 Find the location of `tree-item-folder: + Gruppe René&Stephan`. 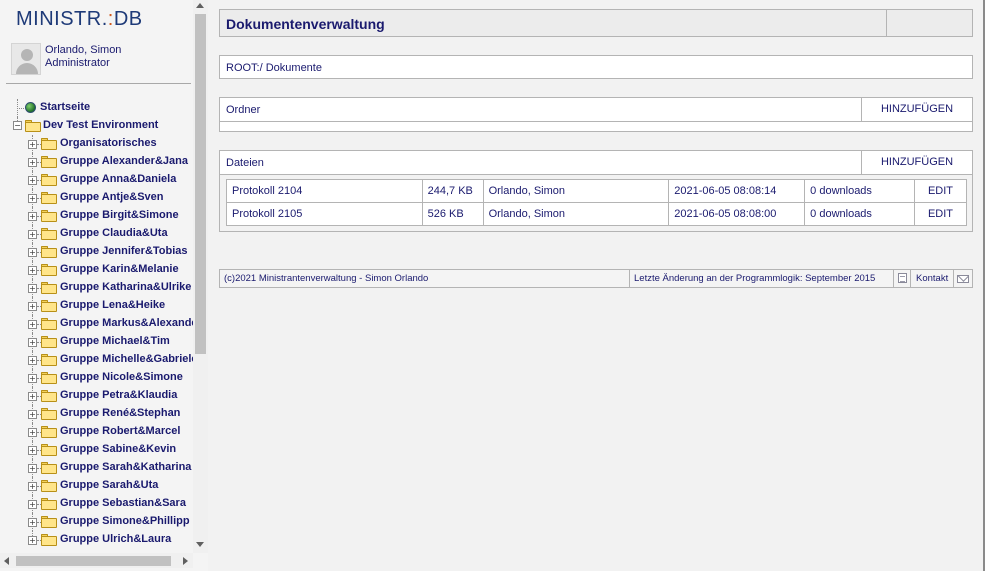

tree-item-folder: + Gruppe René&Stephan is located at coordinates (96, 414).